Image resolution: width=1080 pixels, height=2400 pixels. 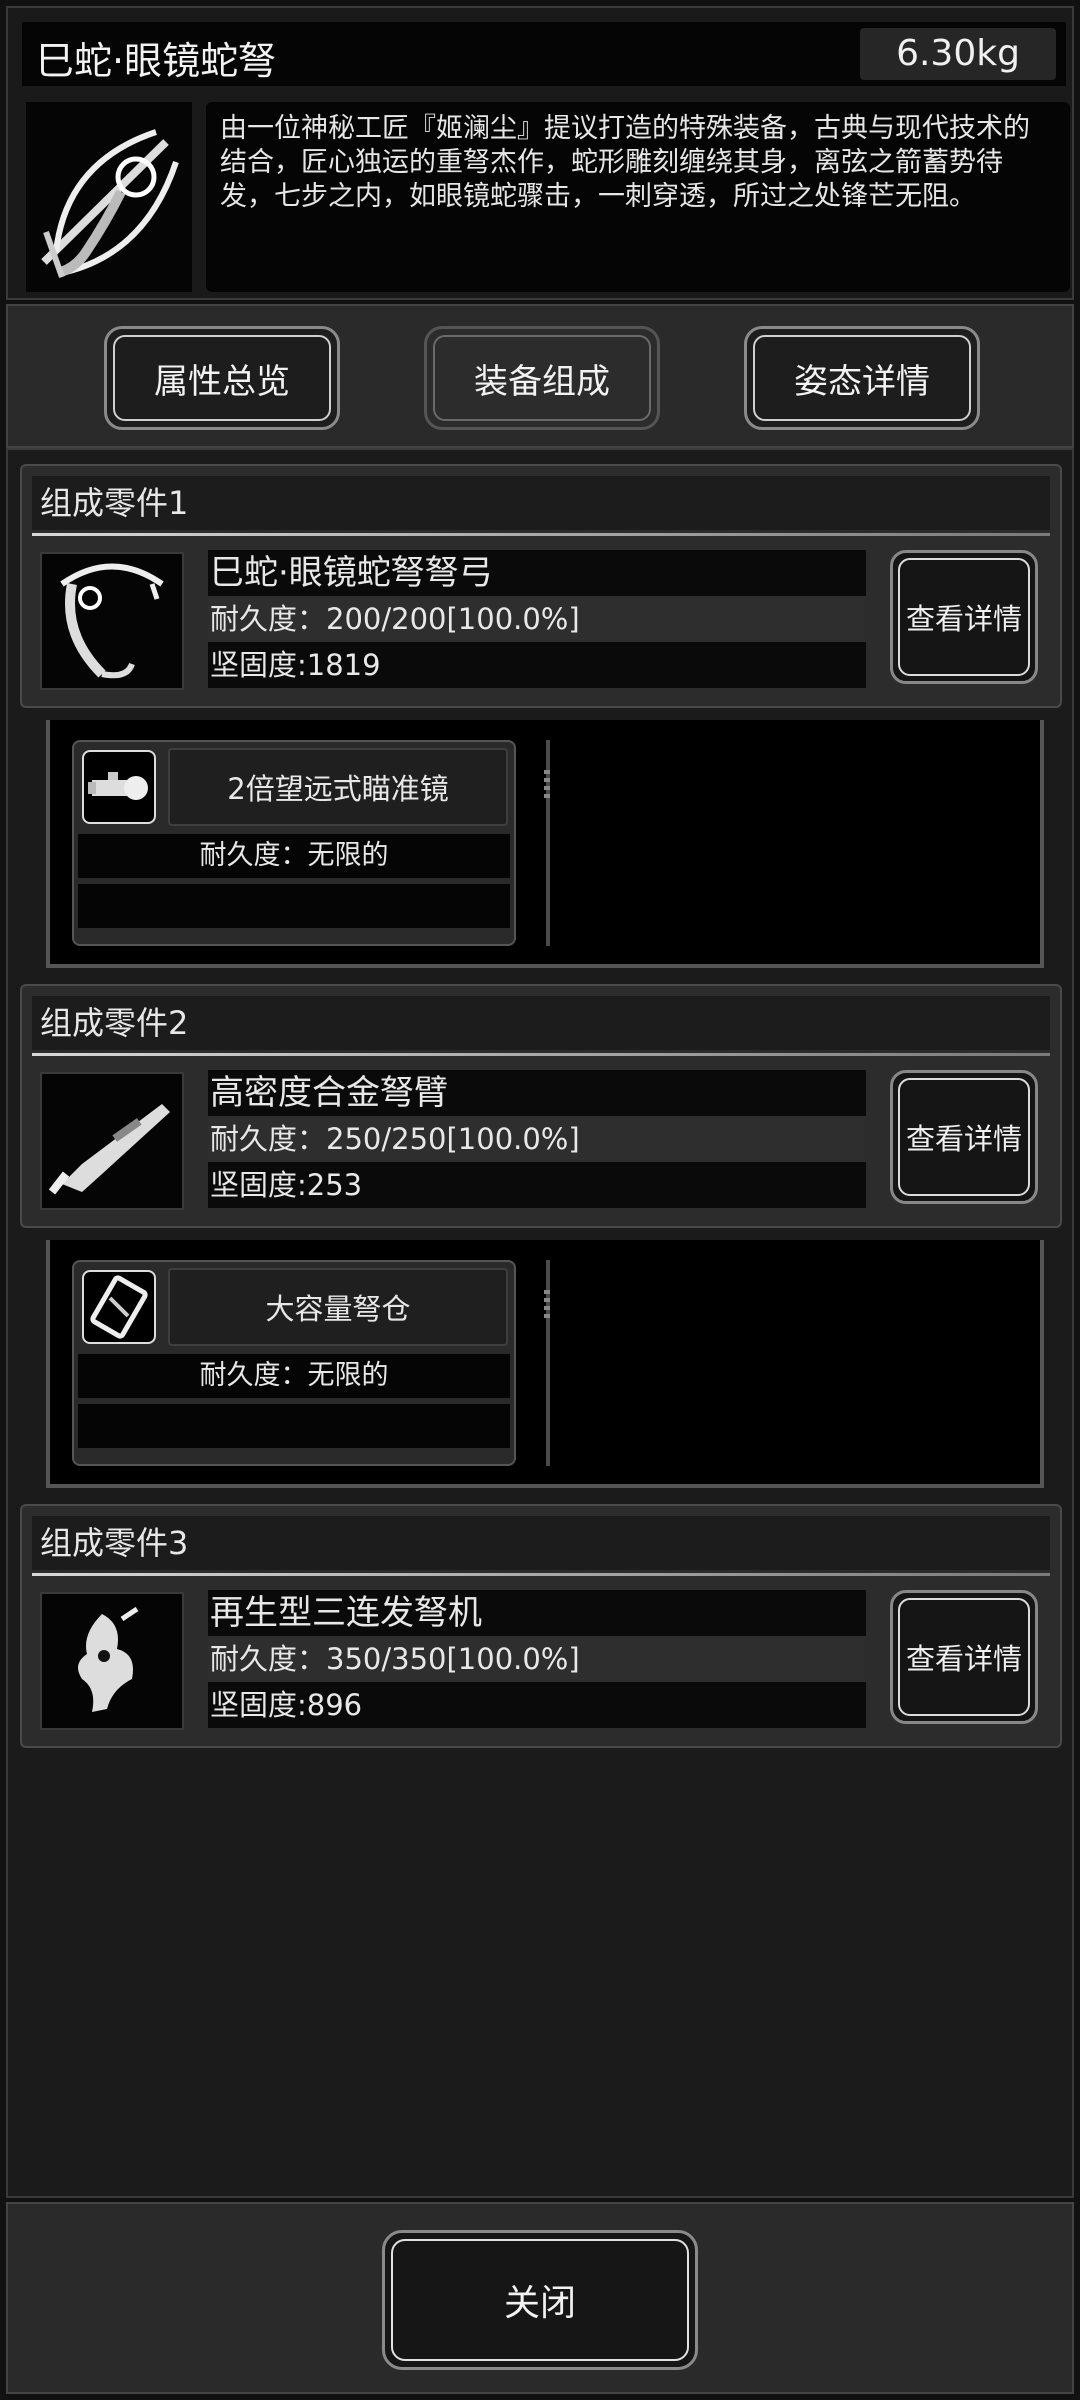 What do you see at coordinates (119, 787) in the screenshot?
I see `scope-icon` at bounding box center [119, 787].